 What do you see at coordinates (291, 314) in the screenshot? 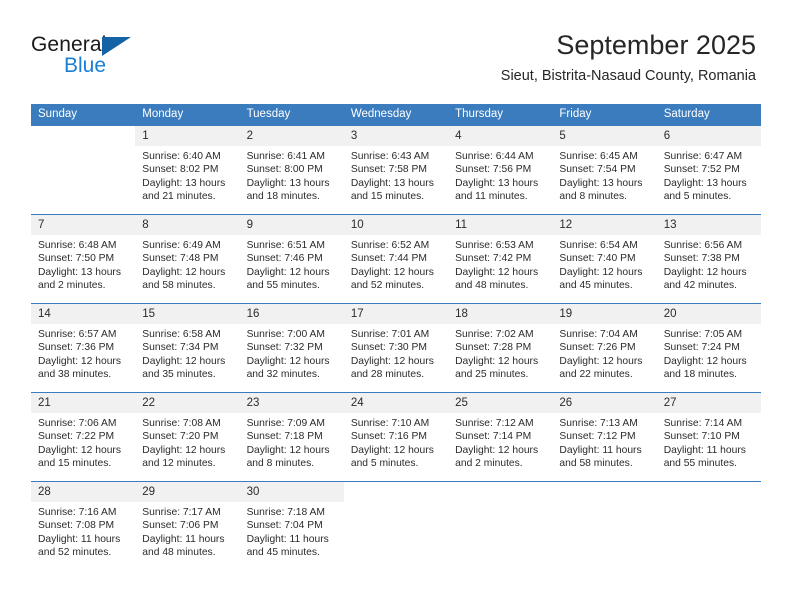
I see `day-number: 16` at bounding box center [291, 314].